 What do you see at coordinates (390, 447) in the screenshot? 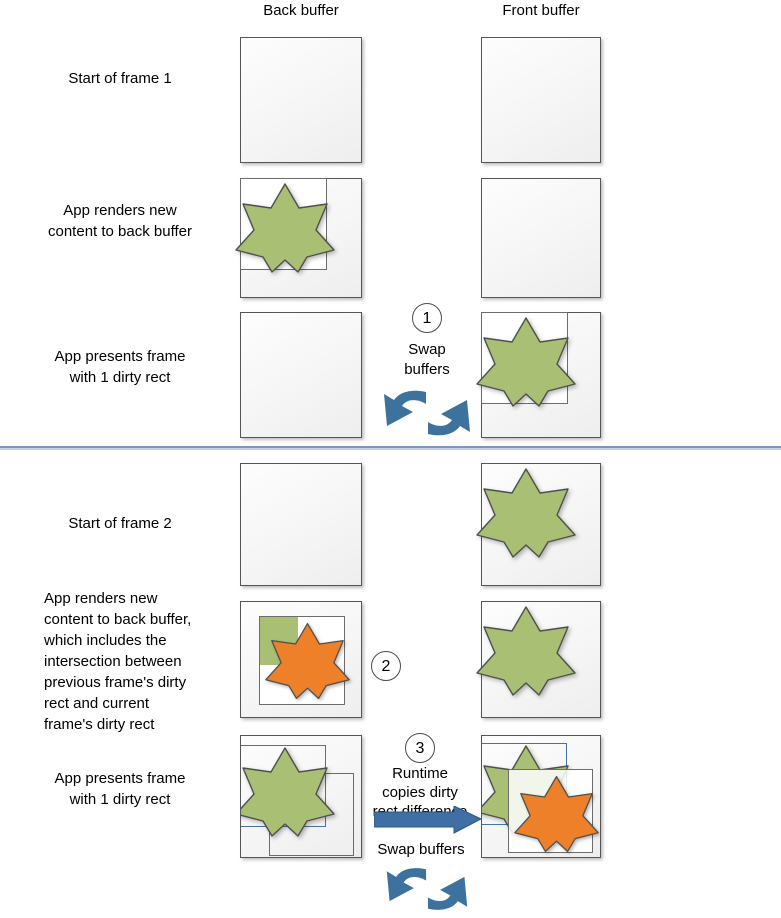
I see `section-divider` at bounding box center [390, 447].